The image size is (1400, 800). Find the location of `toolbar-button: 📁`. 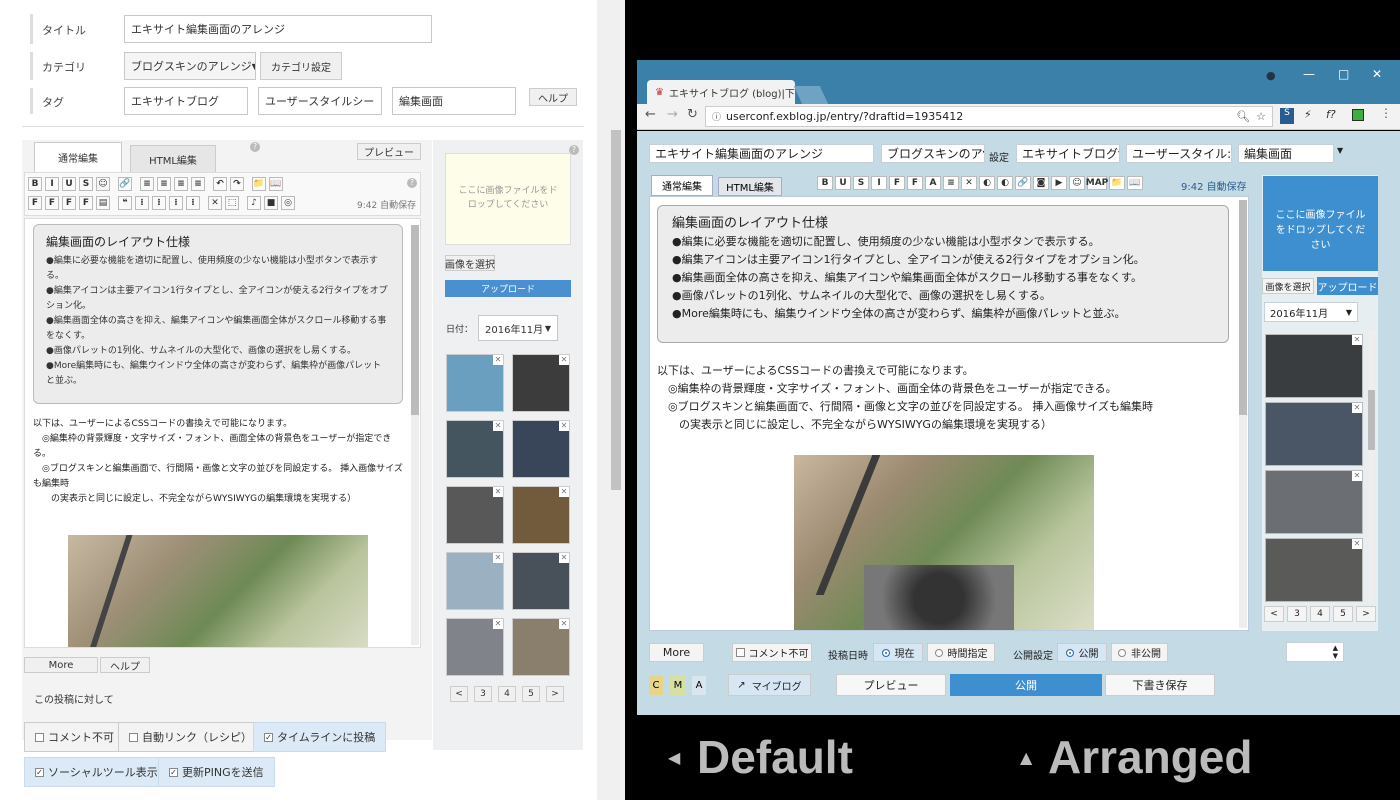

toolbar-button: 📁 is located at coordinates (1117, 183).